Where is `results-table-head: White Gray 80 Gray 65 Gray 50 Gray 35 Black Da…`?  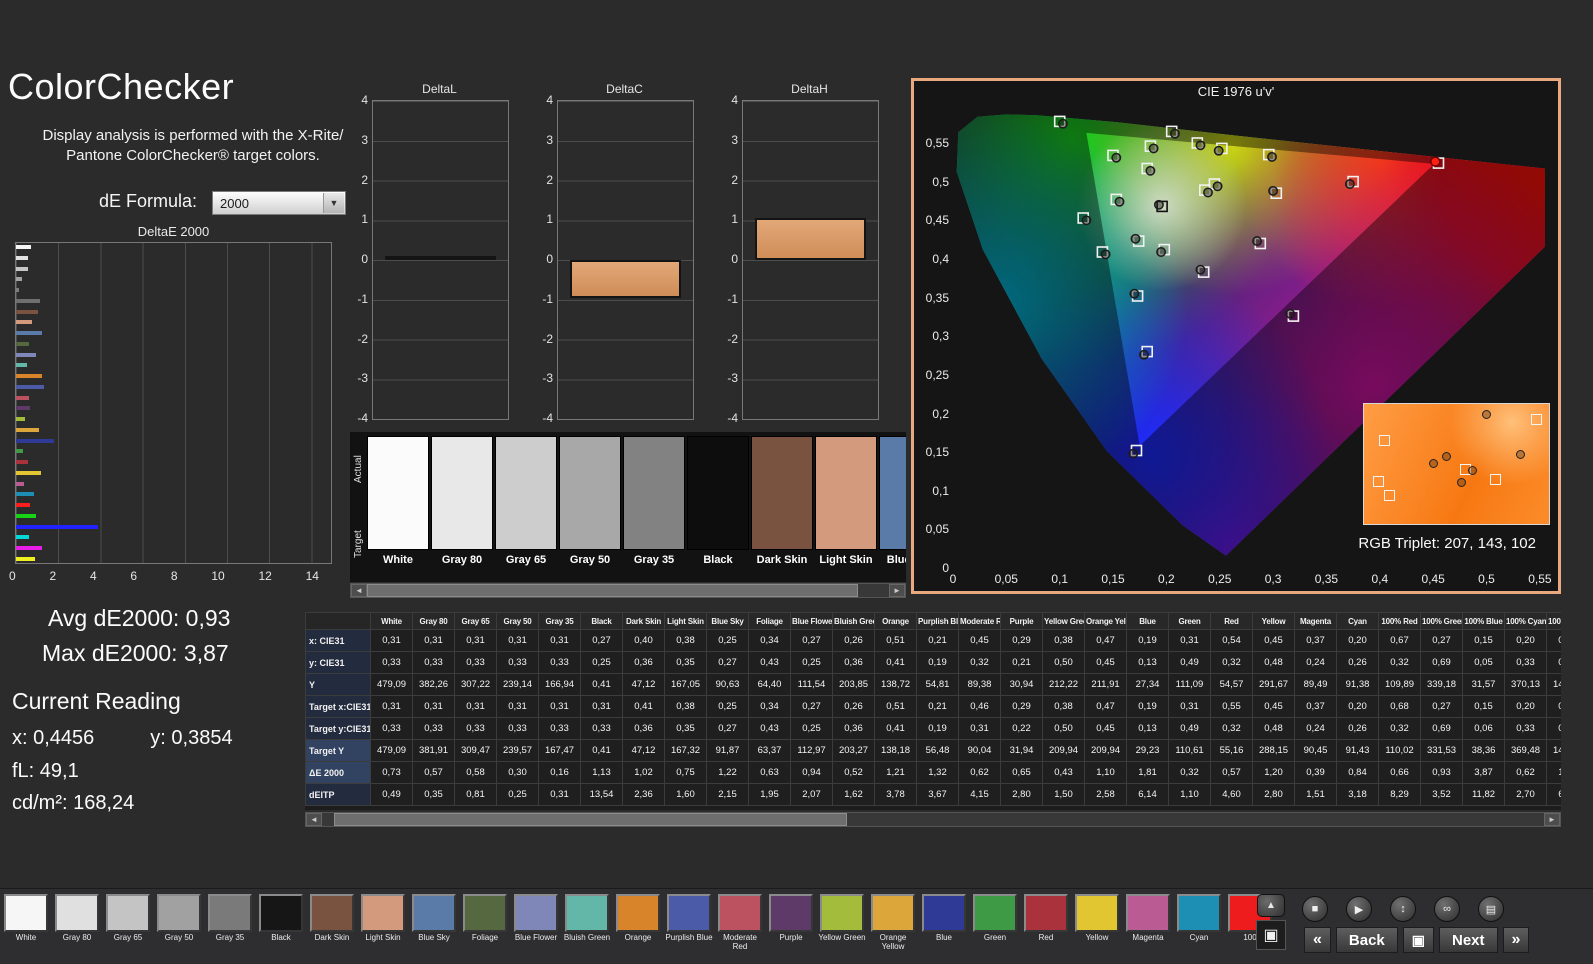
results-table-head: White Gray 80 Gray 65 Gray 50 Gray 35 Black Da… is located at coordinates (933, 621).